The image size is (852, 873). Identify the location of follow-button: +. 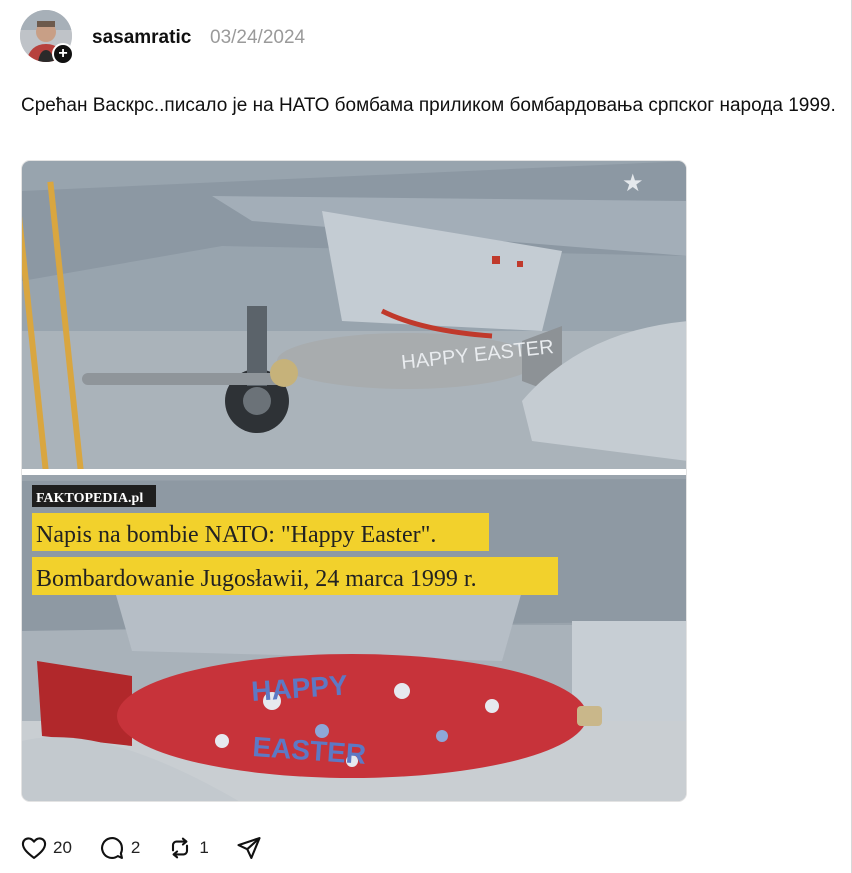
(63, 54).